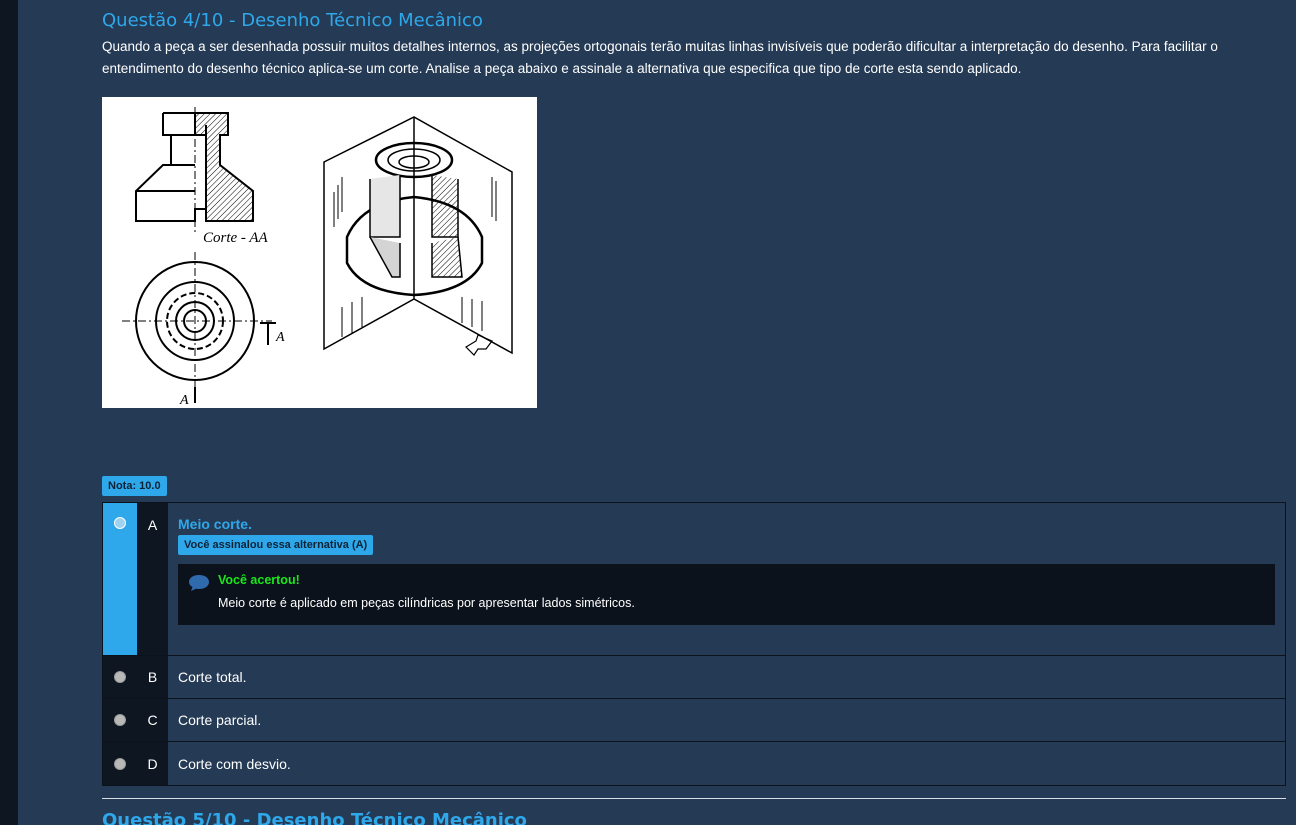  I want to click on option-c-label: Corte parcial., so click(726, 720).